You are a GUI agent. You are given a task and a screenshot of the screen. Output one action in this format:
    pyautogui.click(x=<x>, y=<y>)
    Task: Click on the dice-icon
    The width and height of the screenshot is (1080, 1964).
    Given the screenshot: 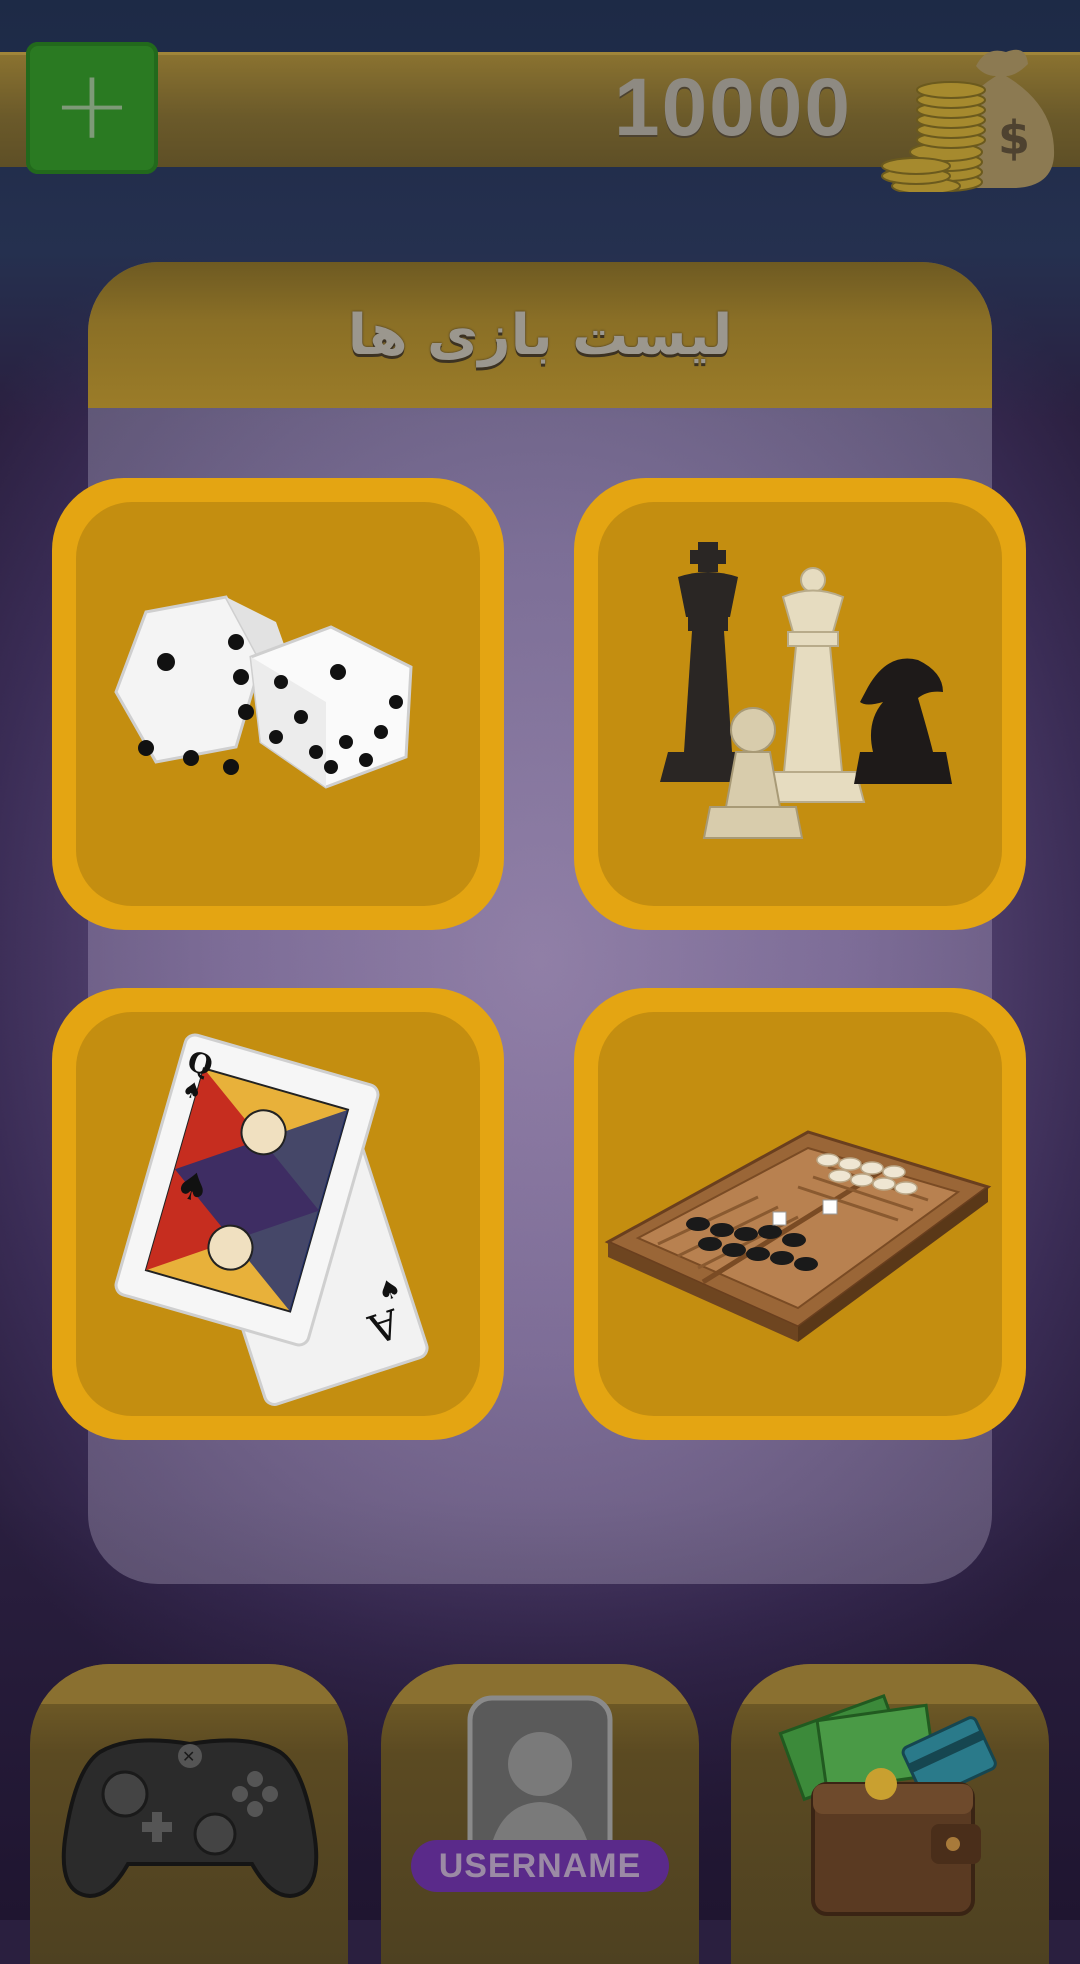 What is the action you would take?
    pyautogui.click(x=263, y=692)
    